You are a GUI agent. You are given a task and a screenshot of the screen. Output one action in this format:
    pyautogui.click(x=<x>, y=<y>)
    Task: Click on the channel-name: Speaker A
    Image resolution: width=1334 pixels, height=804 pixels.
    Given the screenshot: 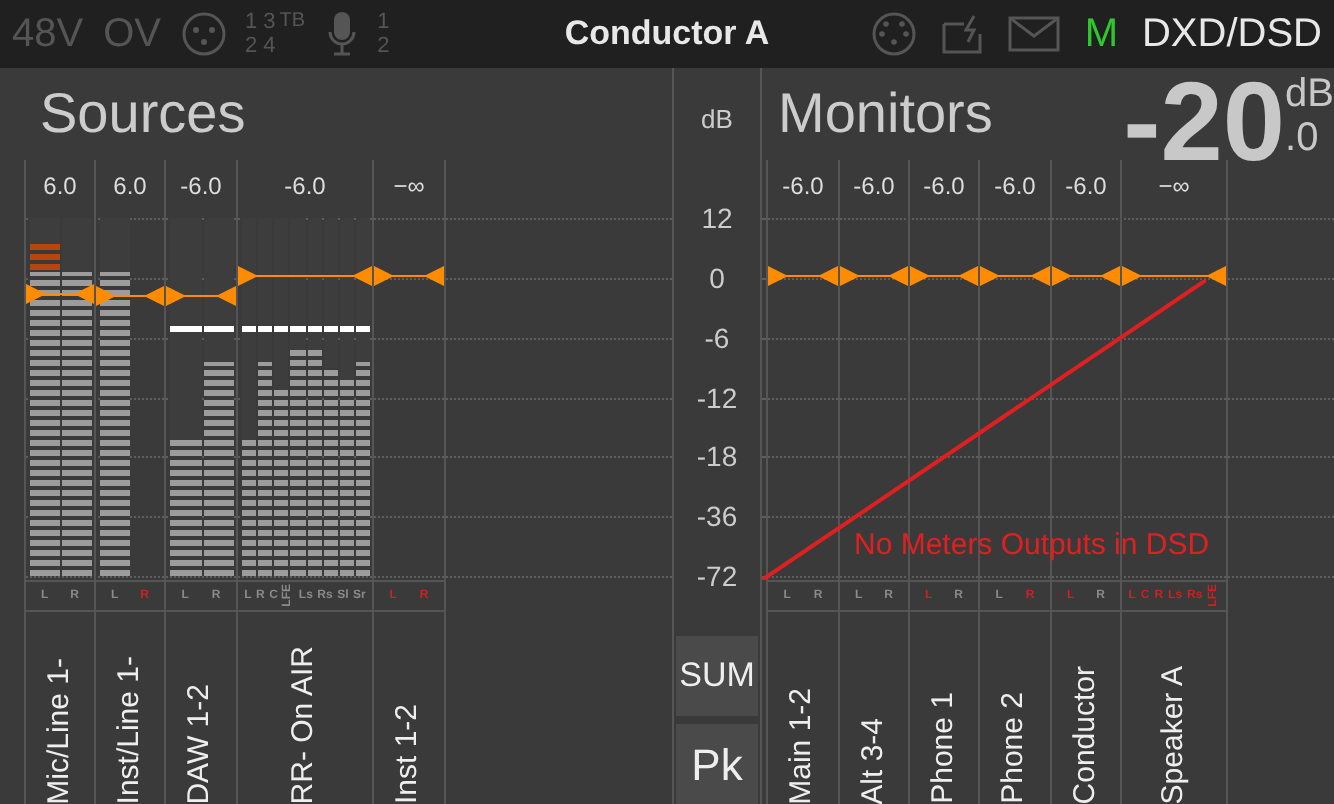 What is the action you would take?
    pyautogui.click(x=1174, y=734)
    